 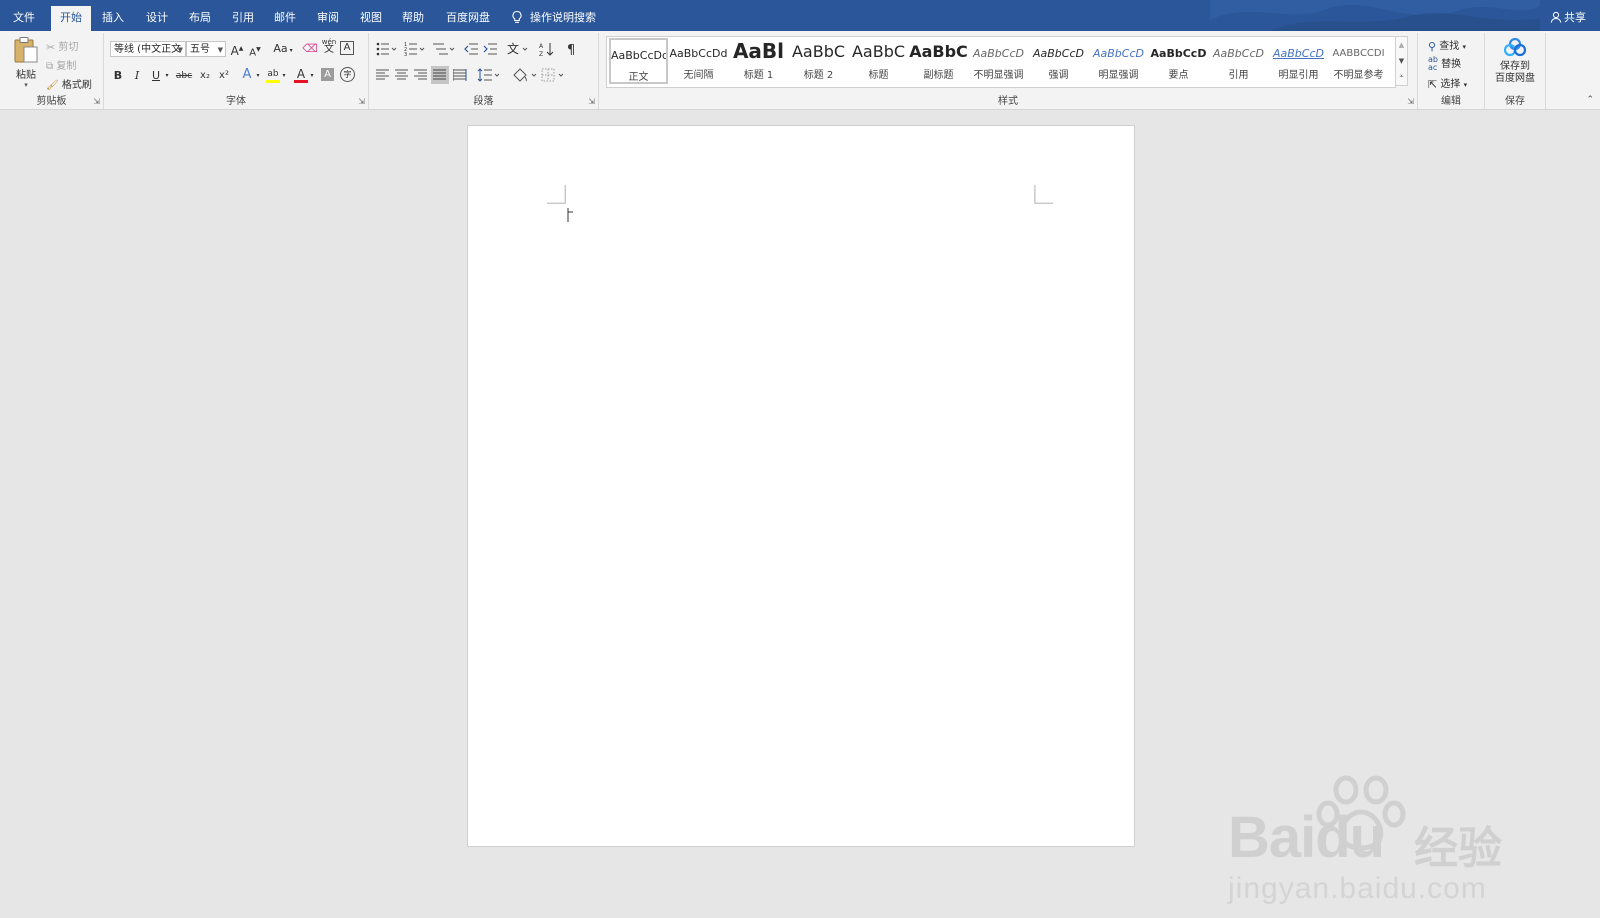 What do you see at coordinates (328, 18) in the screenshot?
I see `tab-review: 审阅` at bounding box center [328, 18].